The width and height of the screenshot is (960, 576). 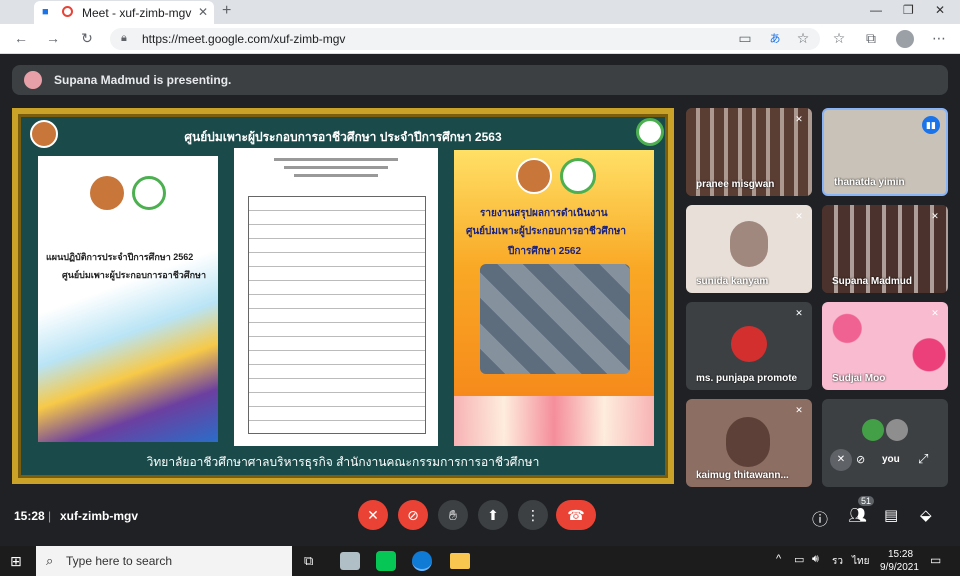 What do you see at coordinates (899, 567) in the screenshot?
I see `clock-date: 9/9/2021` at bounding box center [899, 567].